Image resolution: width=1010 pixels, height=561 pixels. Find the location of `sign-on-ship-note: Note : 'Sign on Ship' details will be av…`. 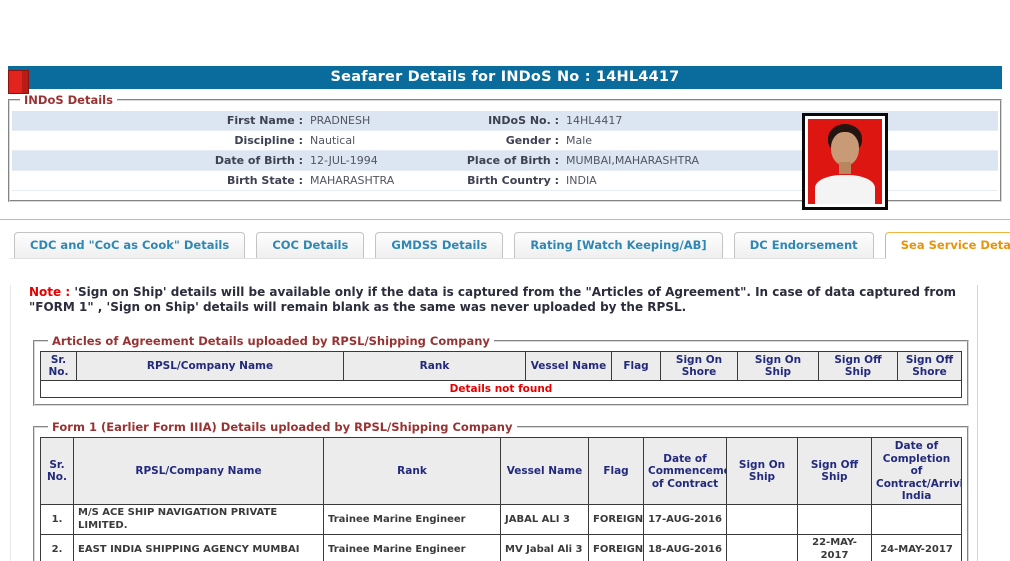

sign-on-ship-note: Note : 'Sign on Ship' details will be av… is located at coordinates (496, 300).